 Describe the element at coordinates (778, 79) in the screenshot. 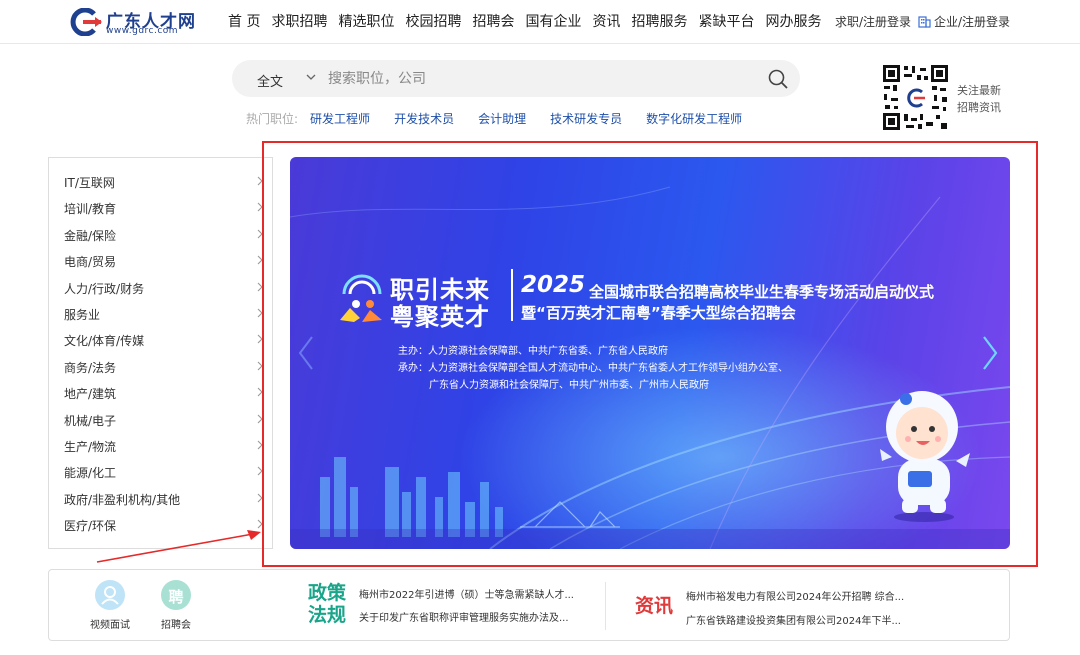

I see `search-icon` at that location.